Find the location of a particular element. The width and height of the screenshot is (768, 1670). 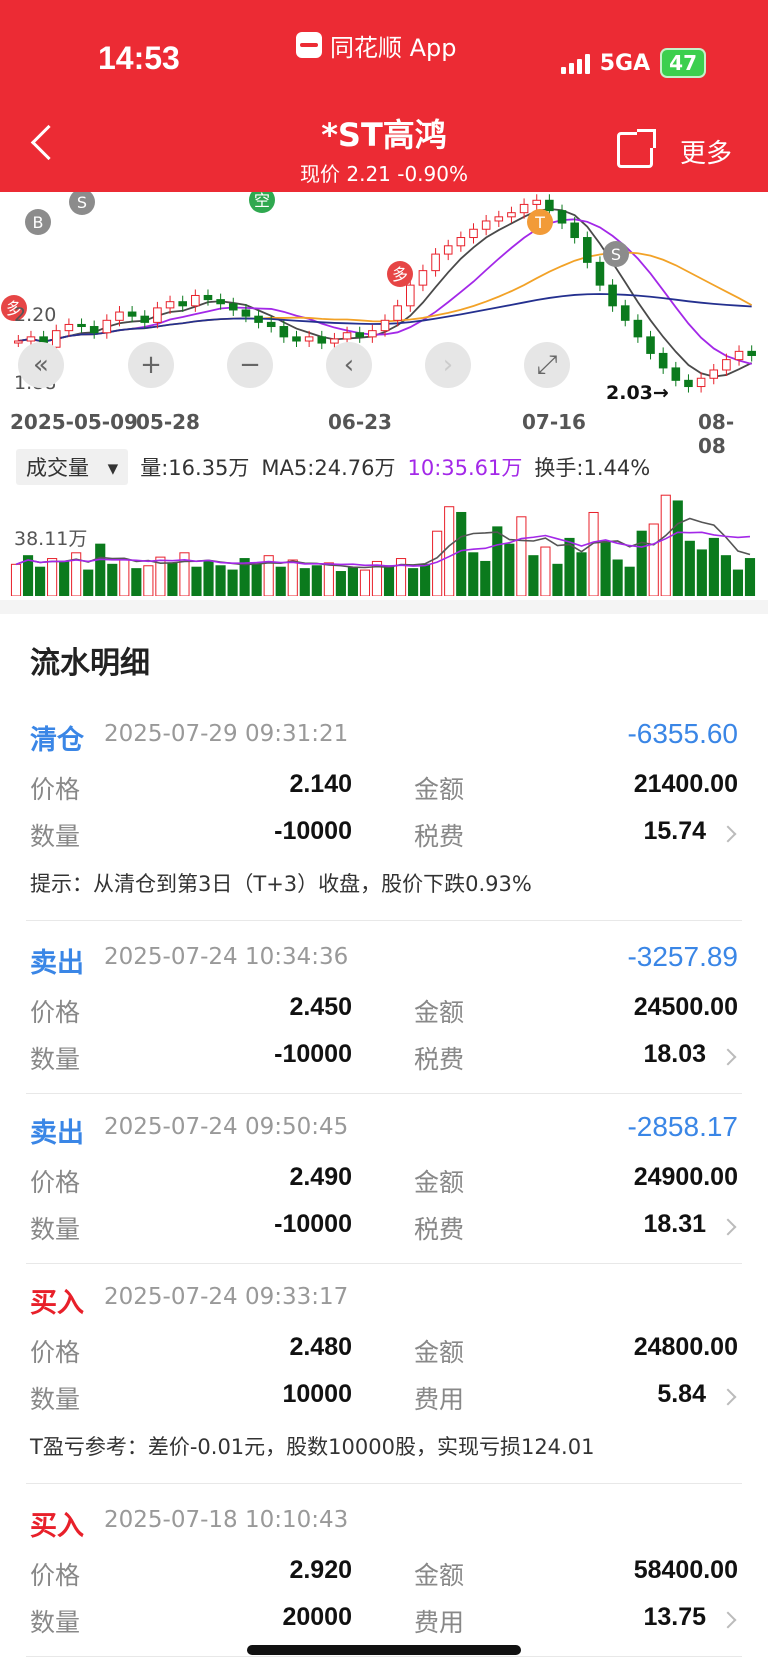

zoom-out-button: − is located at coordinates (250, 365).